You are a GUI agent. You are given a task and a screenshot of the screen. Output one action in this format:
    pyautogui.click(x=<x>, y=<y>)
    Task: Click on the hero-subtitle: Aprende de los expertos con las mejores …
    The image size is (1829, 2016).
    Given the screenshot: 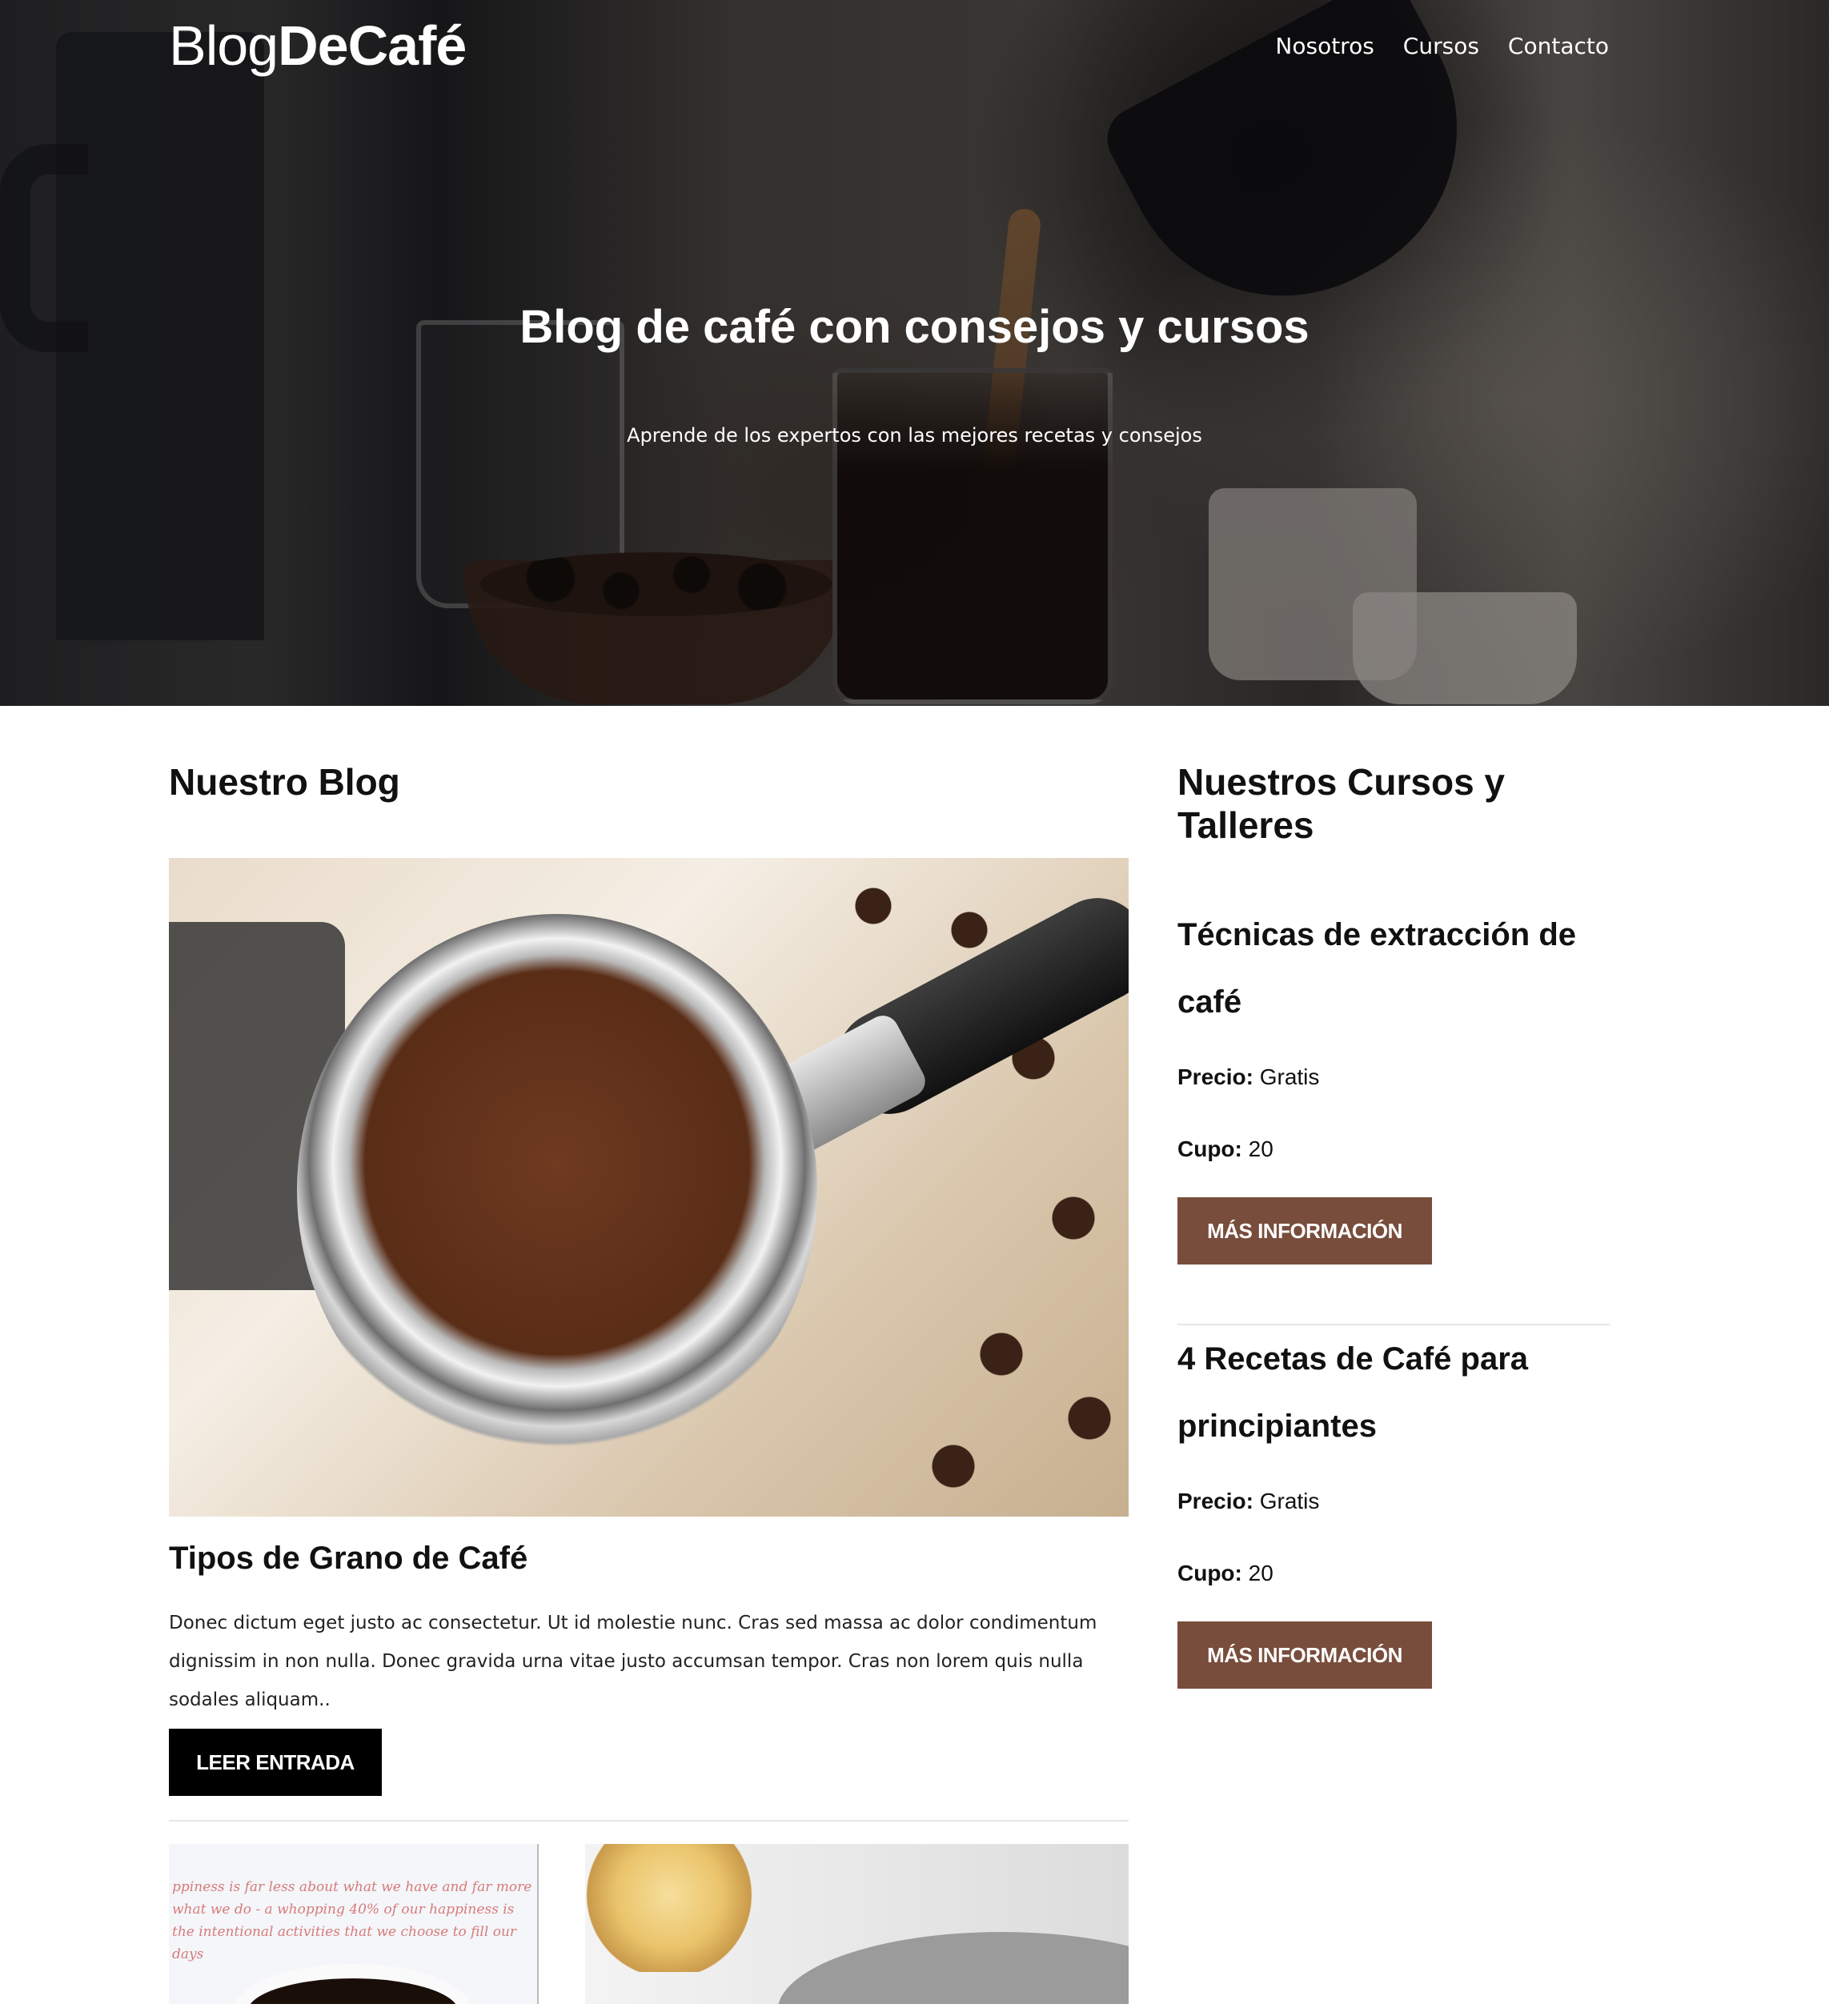 What is the action you would take?
    pyautogui.click(x=914, y=435)
    